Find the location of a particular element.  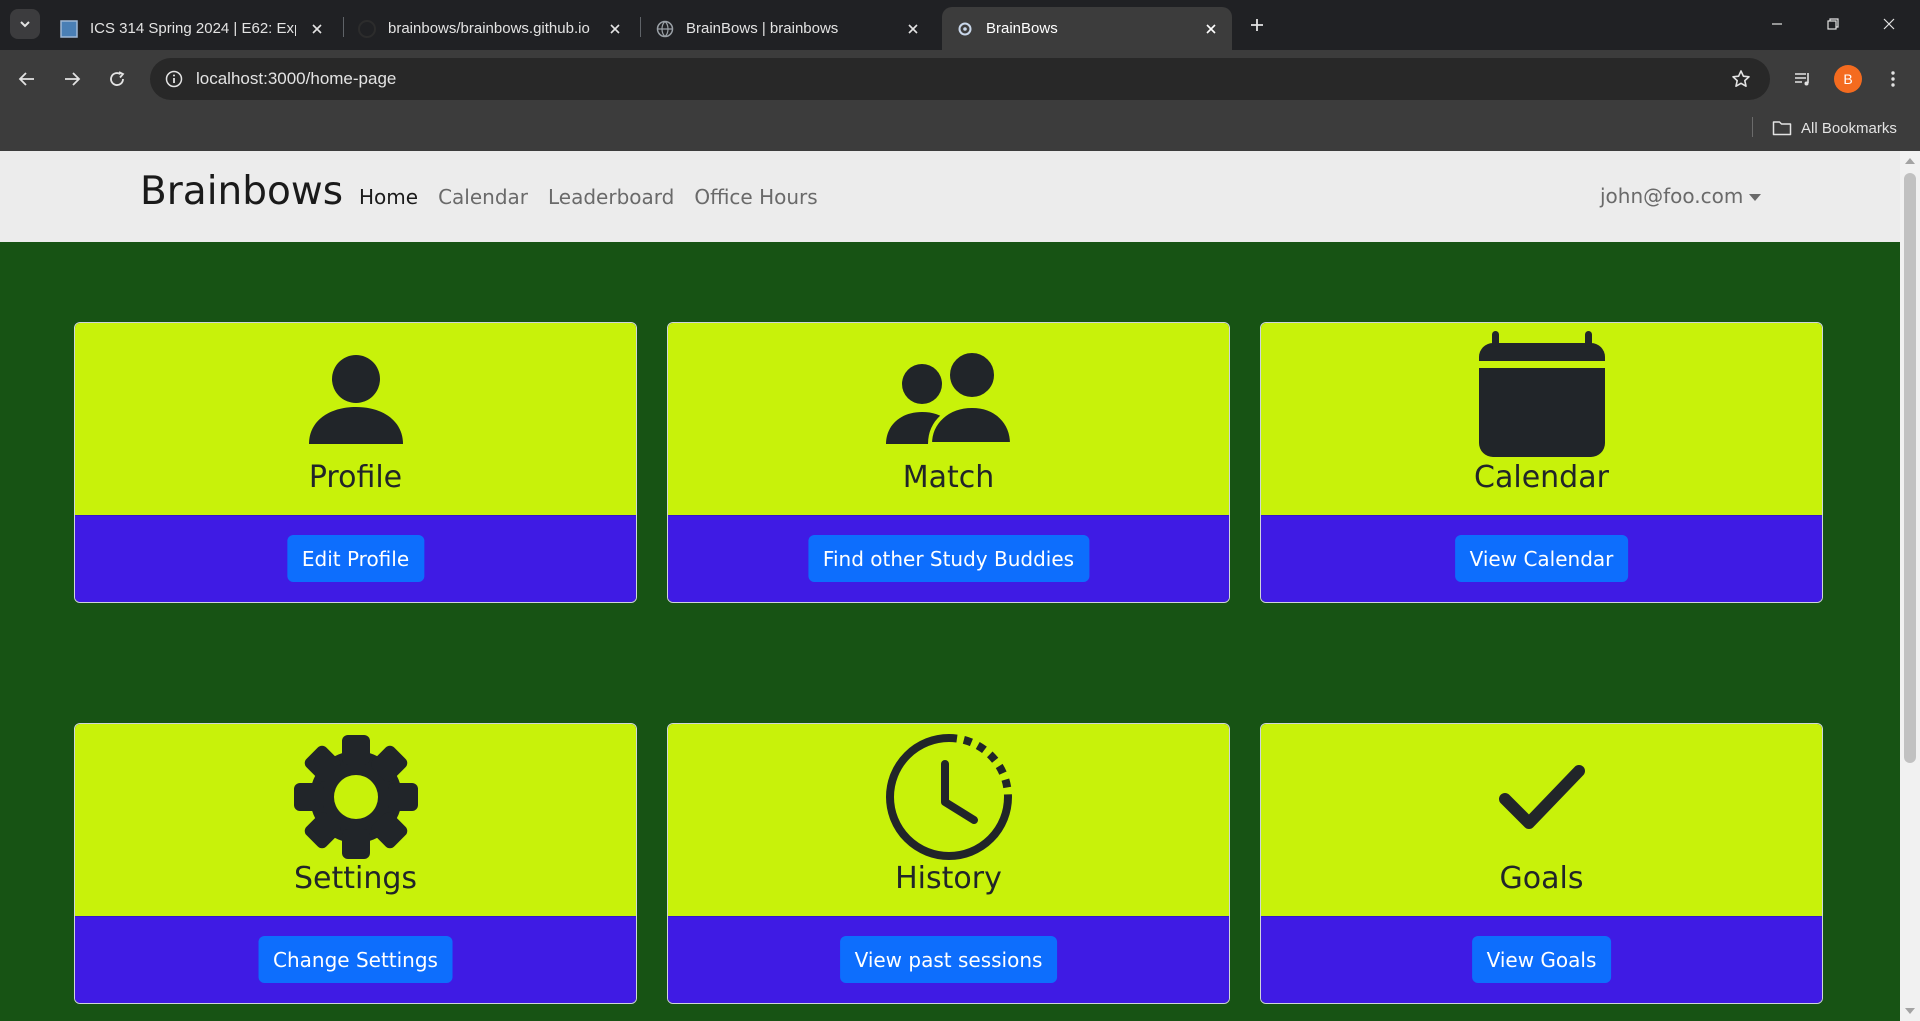

minimize-icon is located at coordinates (1777, 24).